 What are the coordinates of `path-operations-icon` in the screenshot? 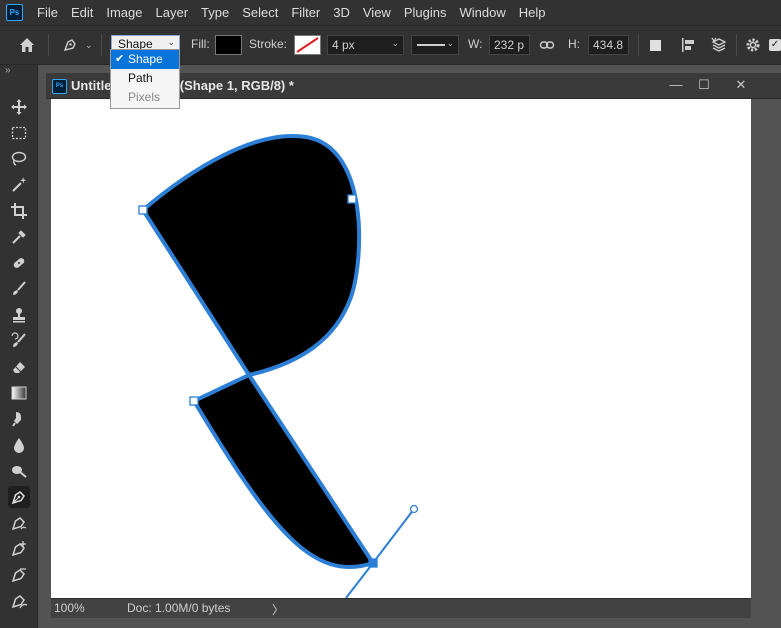 It's located at (656, 45).